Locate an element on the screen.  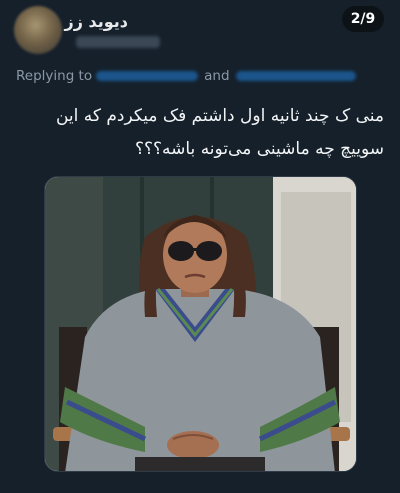
replying-to-connector: and is located at coordinates (217, 76).